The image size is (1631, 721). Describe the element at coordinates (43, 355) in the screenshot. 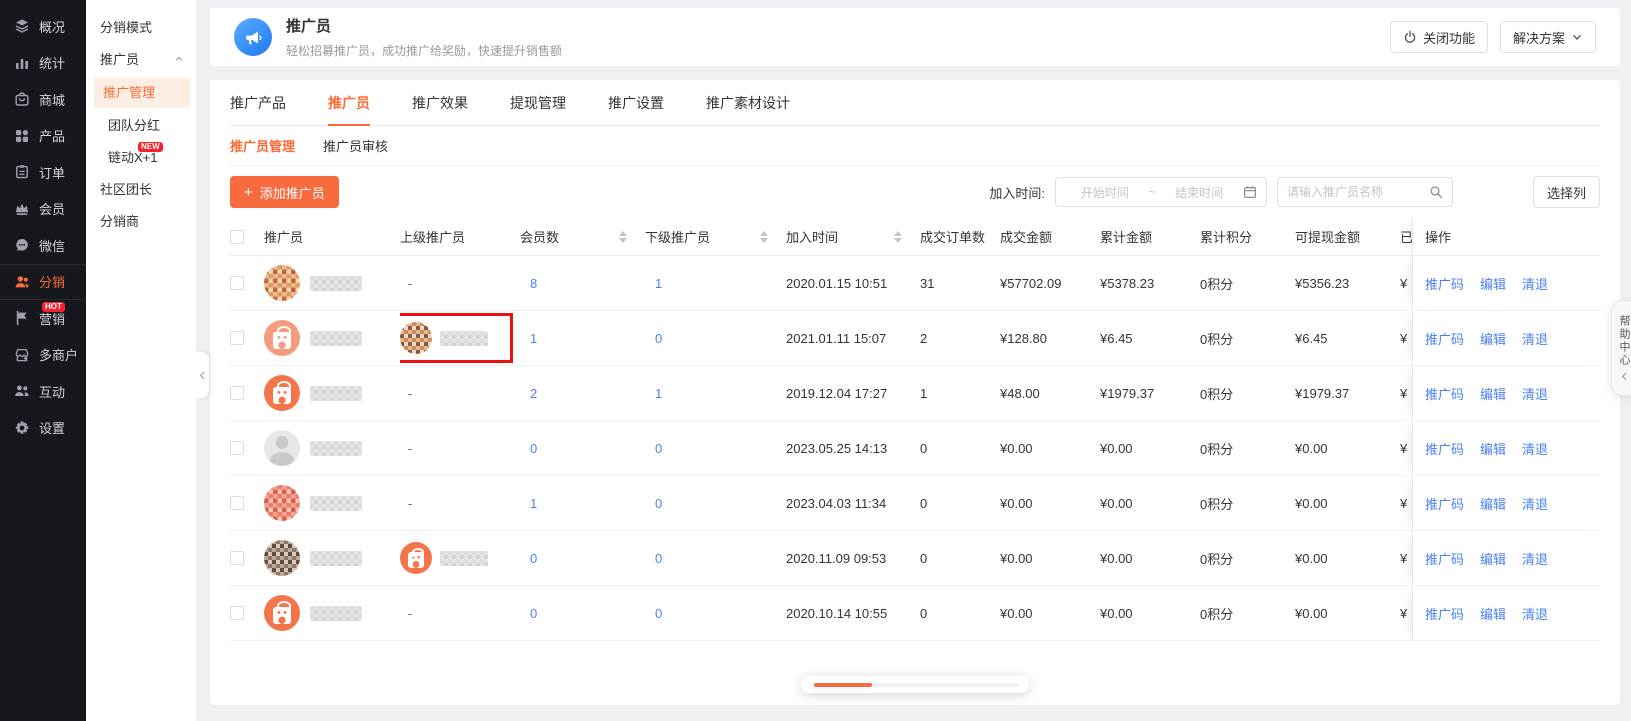

I see `sidebar-item-多商户: 多商户` at that location.